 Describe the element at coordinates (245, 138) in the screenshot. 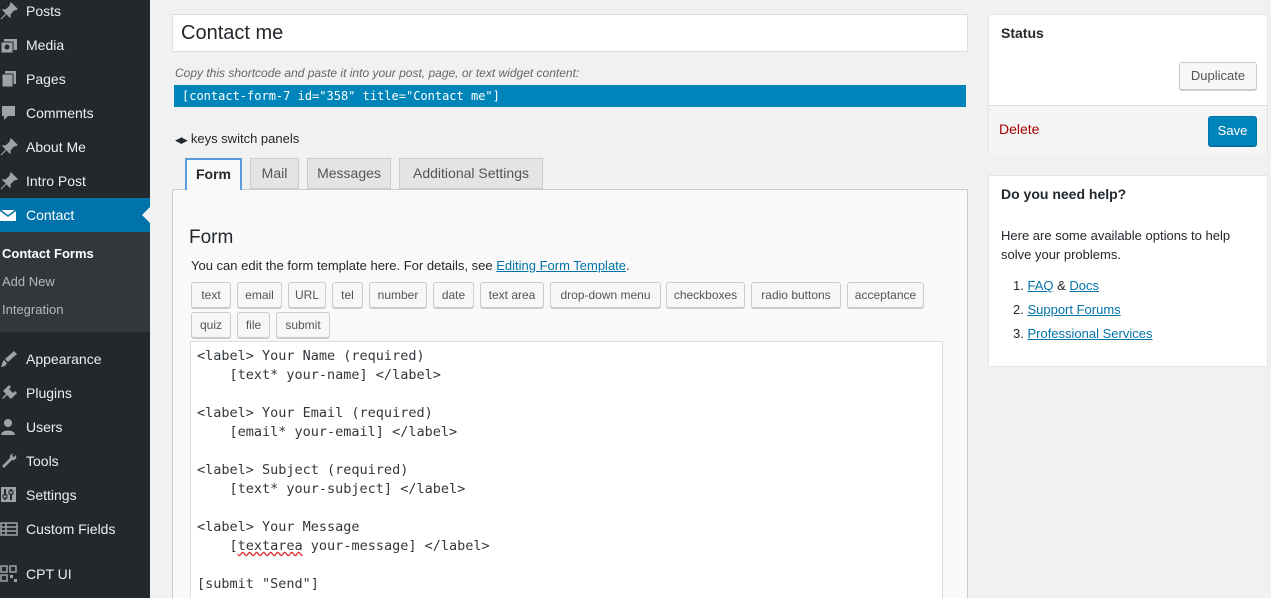

I see `keys-hint-text: keys switch panels` at that location.